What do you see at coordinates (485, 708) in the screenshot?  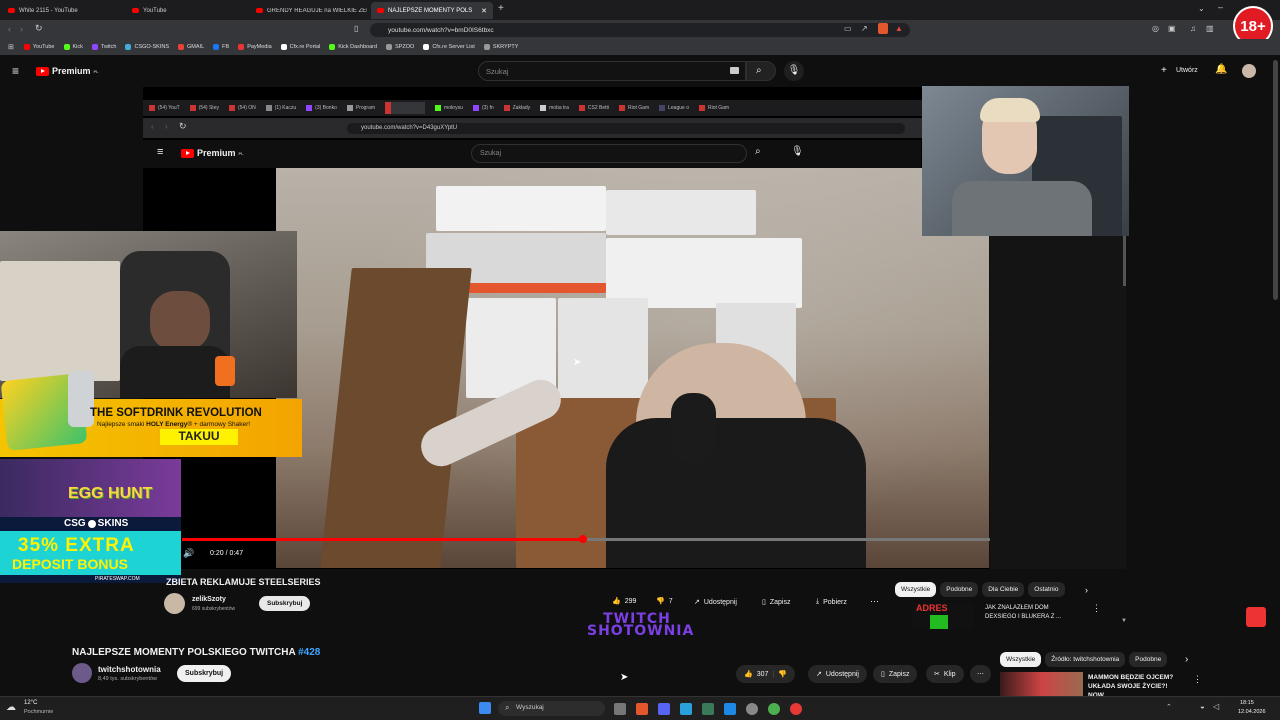 I see `start-icon` at bounding box center [485, 708].